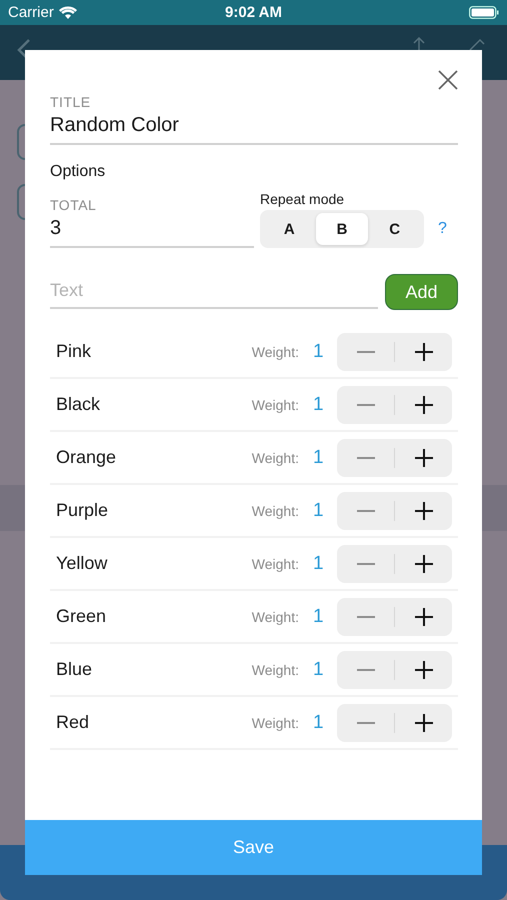 The width and height of the screenshot is (507, 900). What do you see at coordinates (74, 205) in the screenshot?
I see `field-label: TOTAL` at bounding box center [74, 205].